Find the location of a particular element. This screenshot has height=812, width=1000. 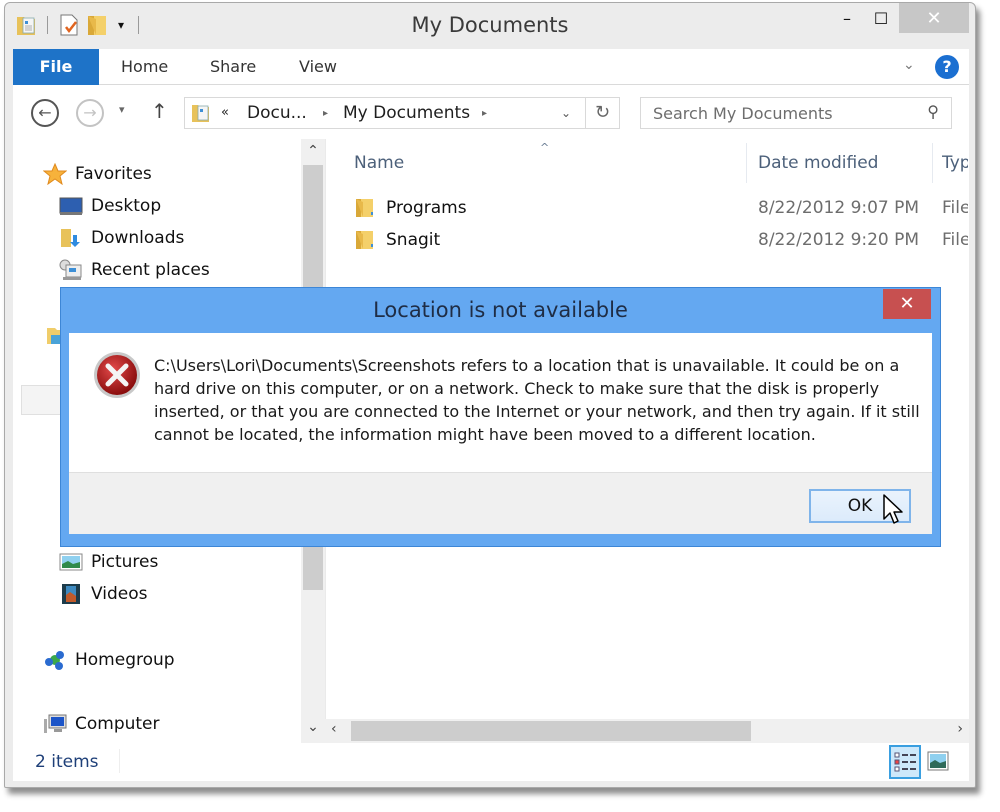

scroll-thumb is located at coordinates (551, 731).